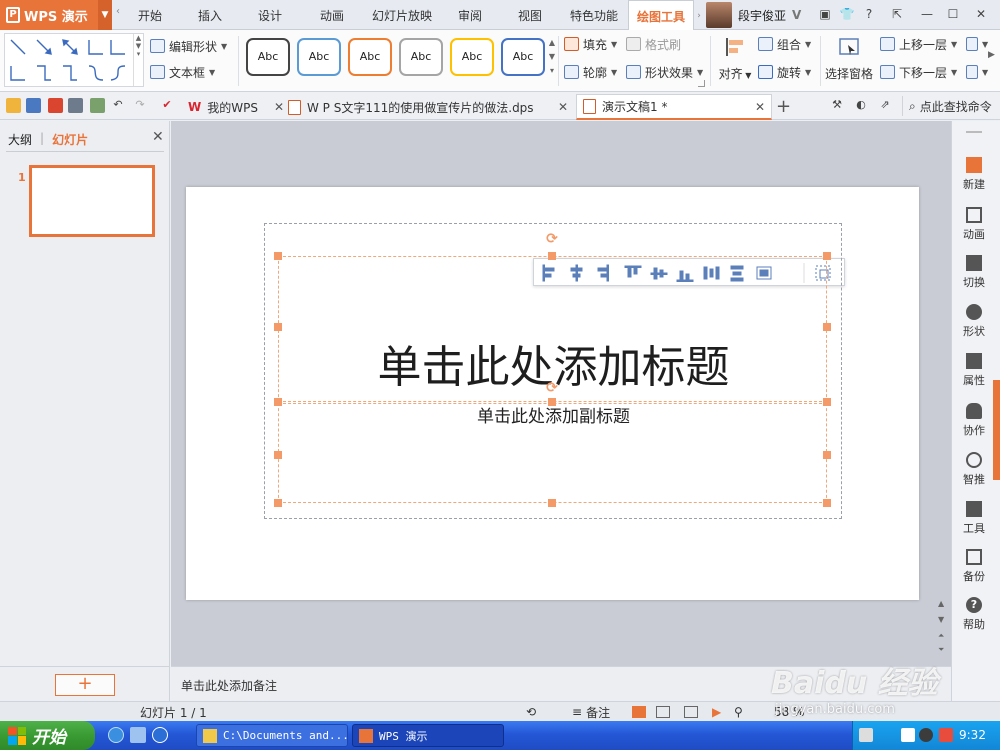 Image resolution: width=1000 pixels, height=750 pixels. What do you see at coordinates (590, 44) in the screenshot?
I see `fill-button: 填充 ▼` at bounding box center [590, 44].